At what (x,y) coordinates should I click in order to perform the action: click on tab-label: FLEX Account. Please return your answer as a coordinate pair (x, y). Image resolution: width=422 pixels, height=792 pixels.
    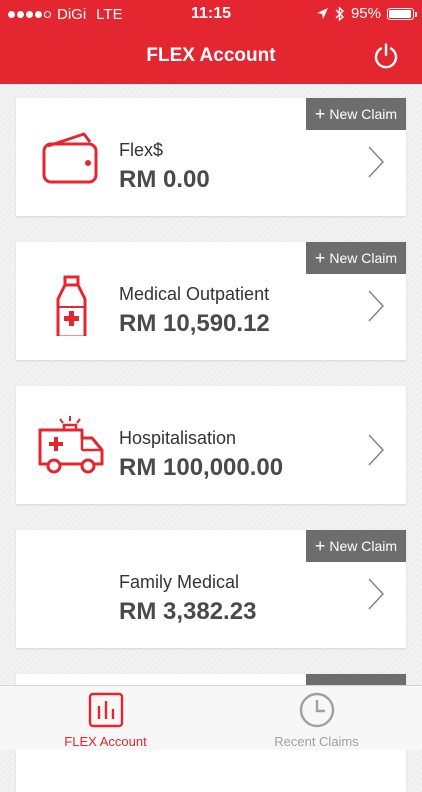
    Looking at the image, I should click on (105, 741).